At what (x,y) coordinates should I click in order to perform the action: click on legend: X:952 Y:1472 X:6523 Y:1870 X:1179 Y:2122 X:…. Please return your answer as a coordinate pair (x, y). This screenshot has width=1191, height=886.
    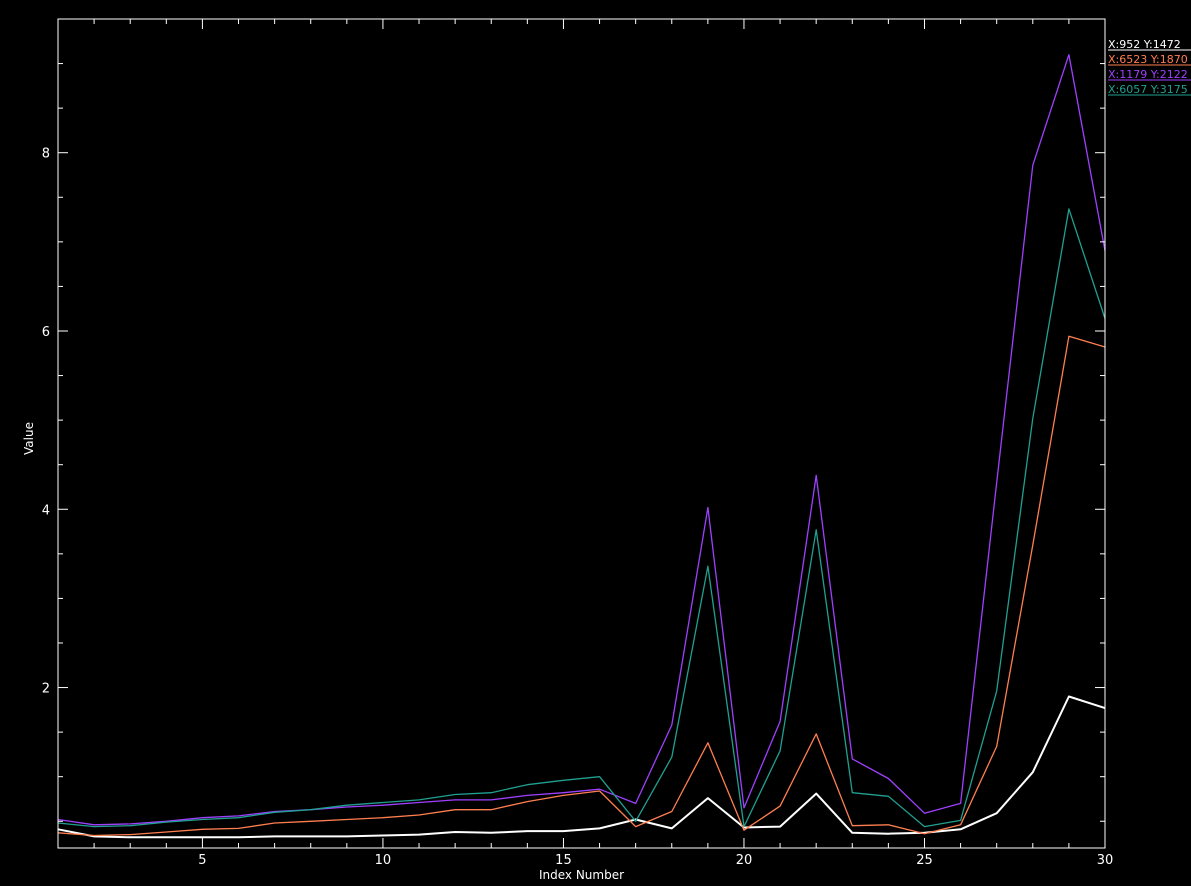
    Looking at the image, I should click on (1149, 67).